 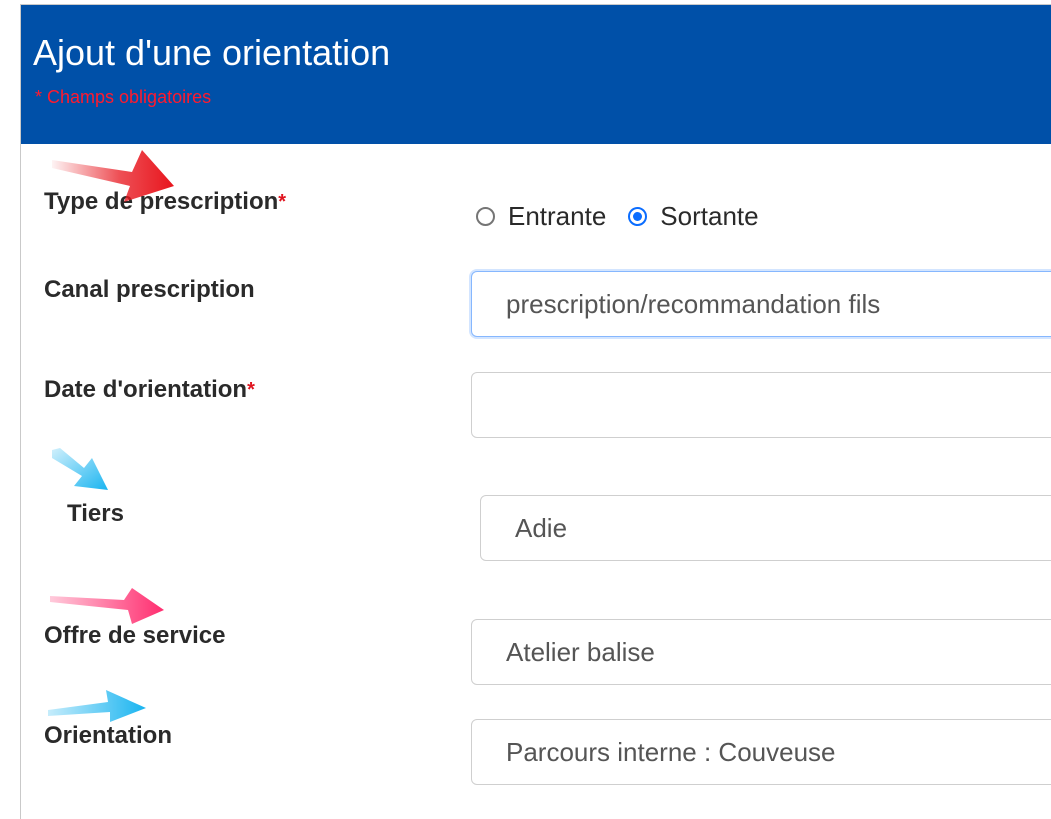 I want to click on radio-entrante, so click(x=485, y=216).